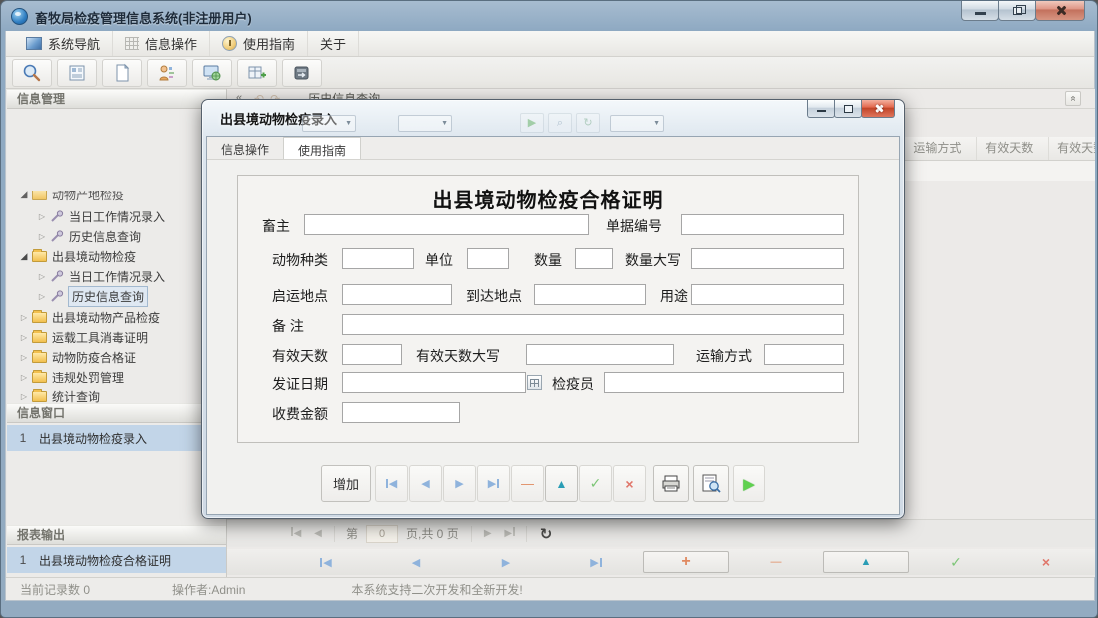 This screenshot has width=1098, height=618. Describe the element at coordinates (724, 382) in the screenshot. I see `inspector-input` at that location.